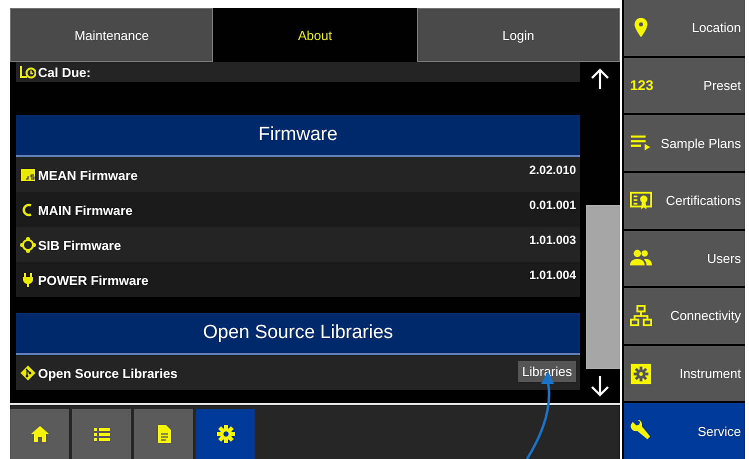 The height and width of the screenshot is (459, 749). Describe the element at coordinates (28, 280) in the screenshot. I see `plug-icon` at that location.